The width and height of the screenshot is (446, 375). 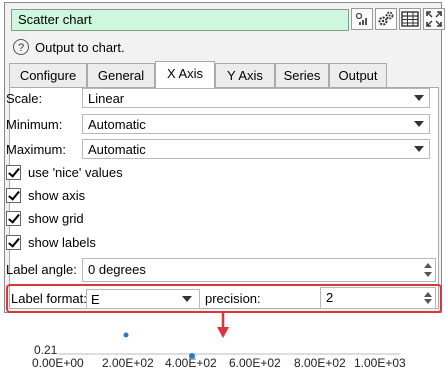 I want to click on label-angle-label: Label angle:, so click(x=41, y=269).